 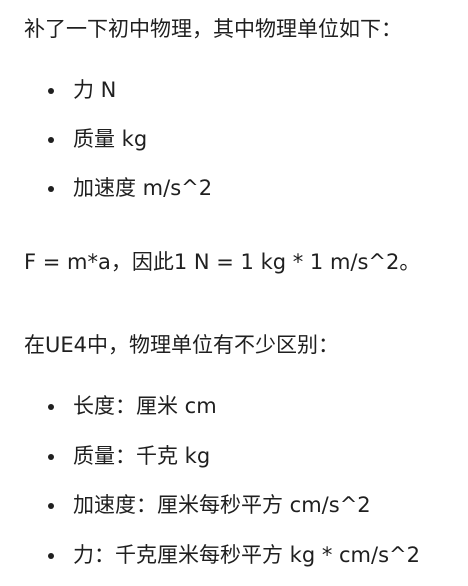 I want to click on list-item-label: 长度：厘米 cm, so click(x=145, y=406).